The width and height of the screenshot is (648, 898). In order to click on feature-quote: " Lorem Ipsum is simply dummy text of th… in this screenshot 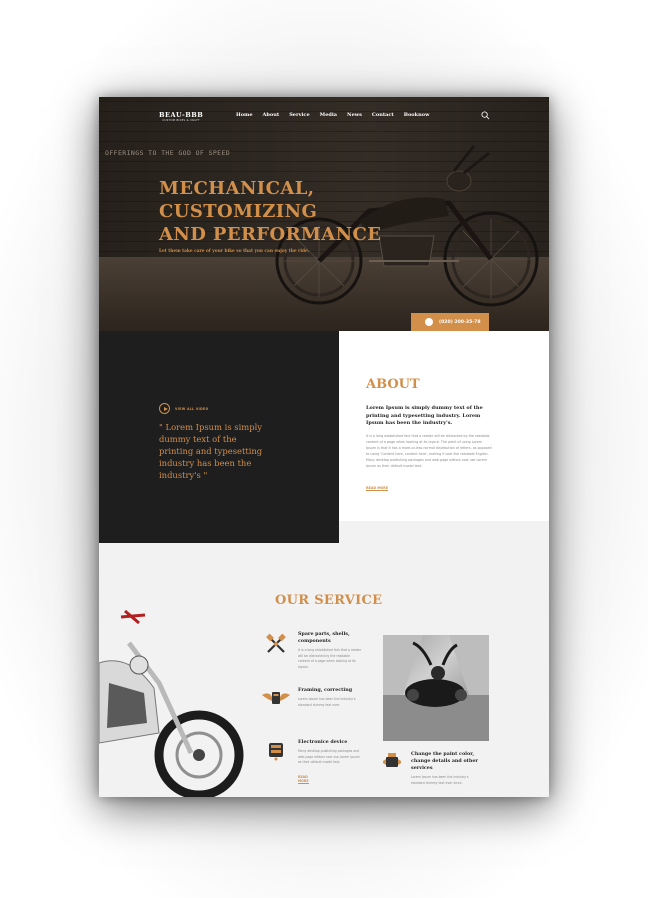, I will do `click(211, 451)`.